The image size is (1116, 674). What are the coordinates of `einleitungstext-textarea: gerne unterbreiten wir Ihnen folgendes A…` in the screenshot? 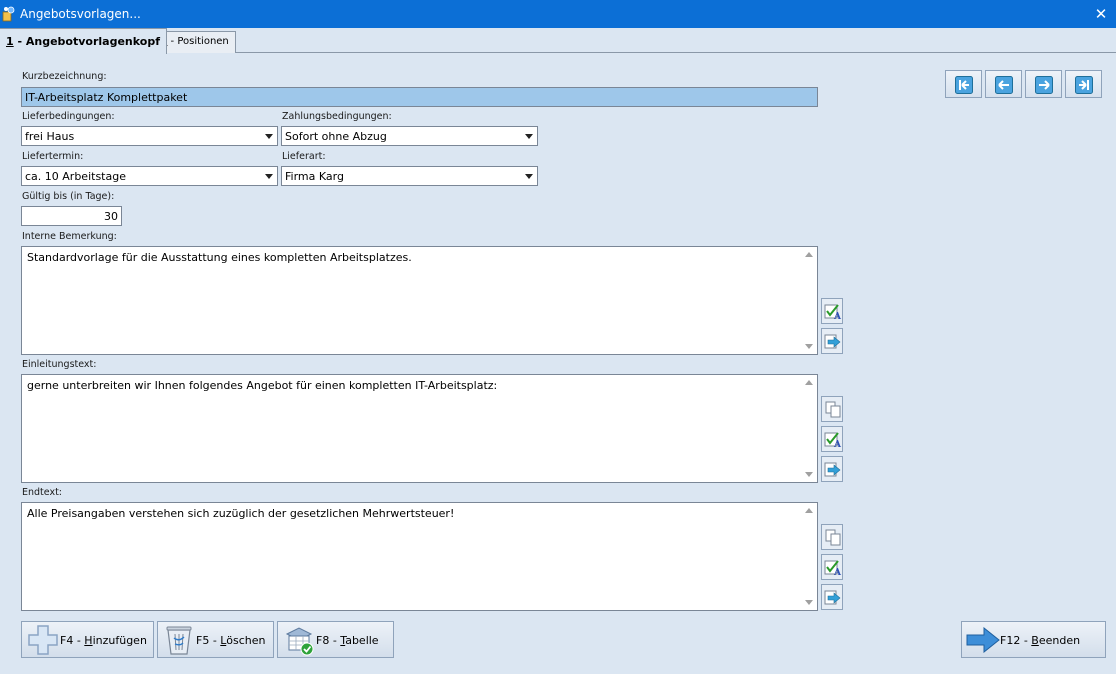 It's located at (419, 428).